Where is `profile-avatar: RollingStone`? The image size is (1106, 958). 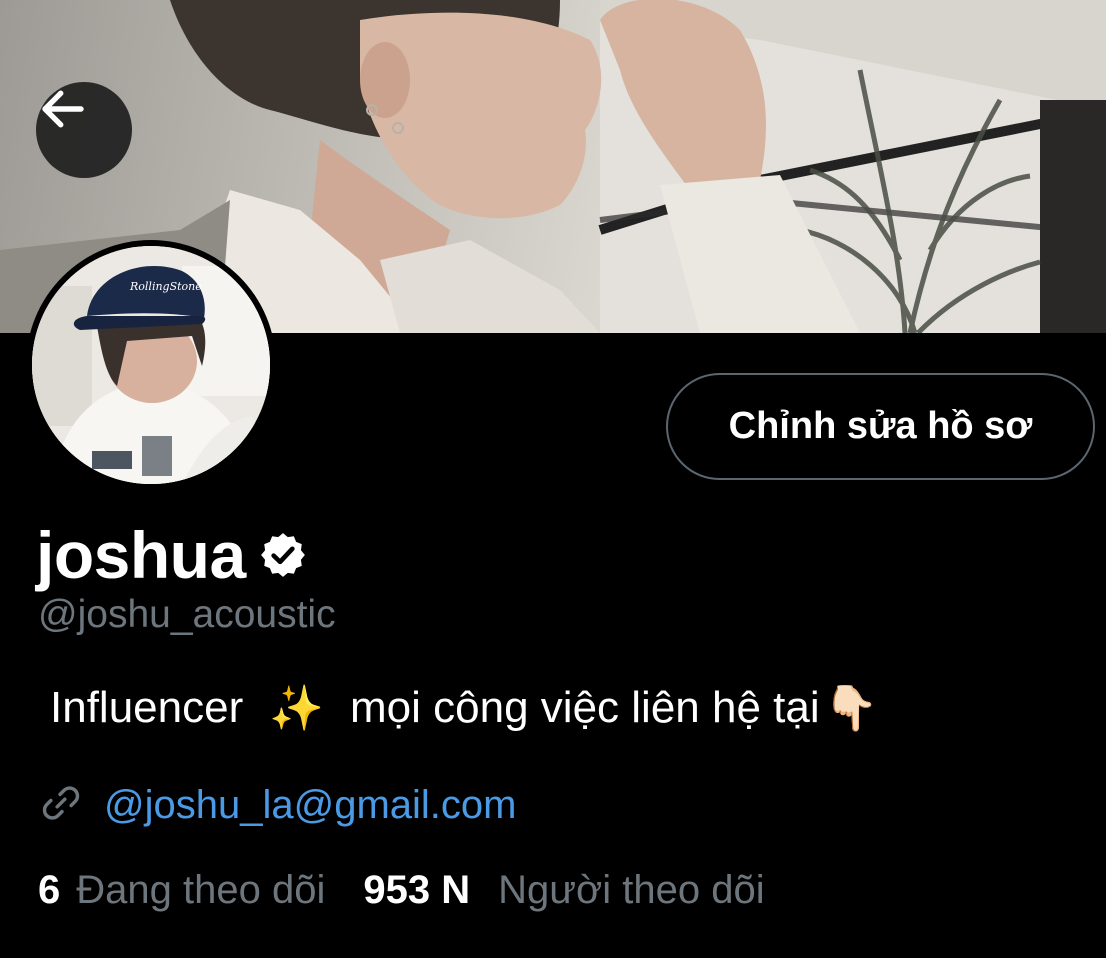
profile-avatar: RollingStone is located at coordinates (151, 365).